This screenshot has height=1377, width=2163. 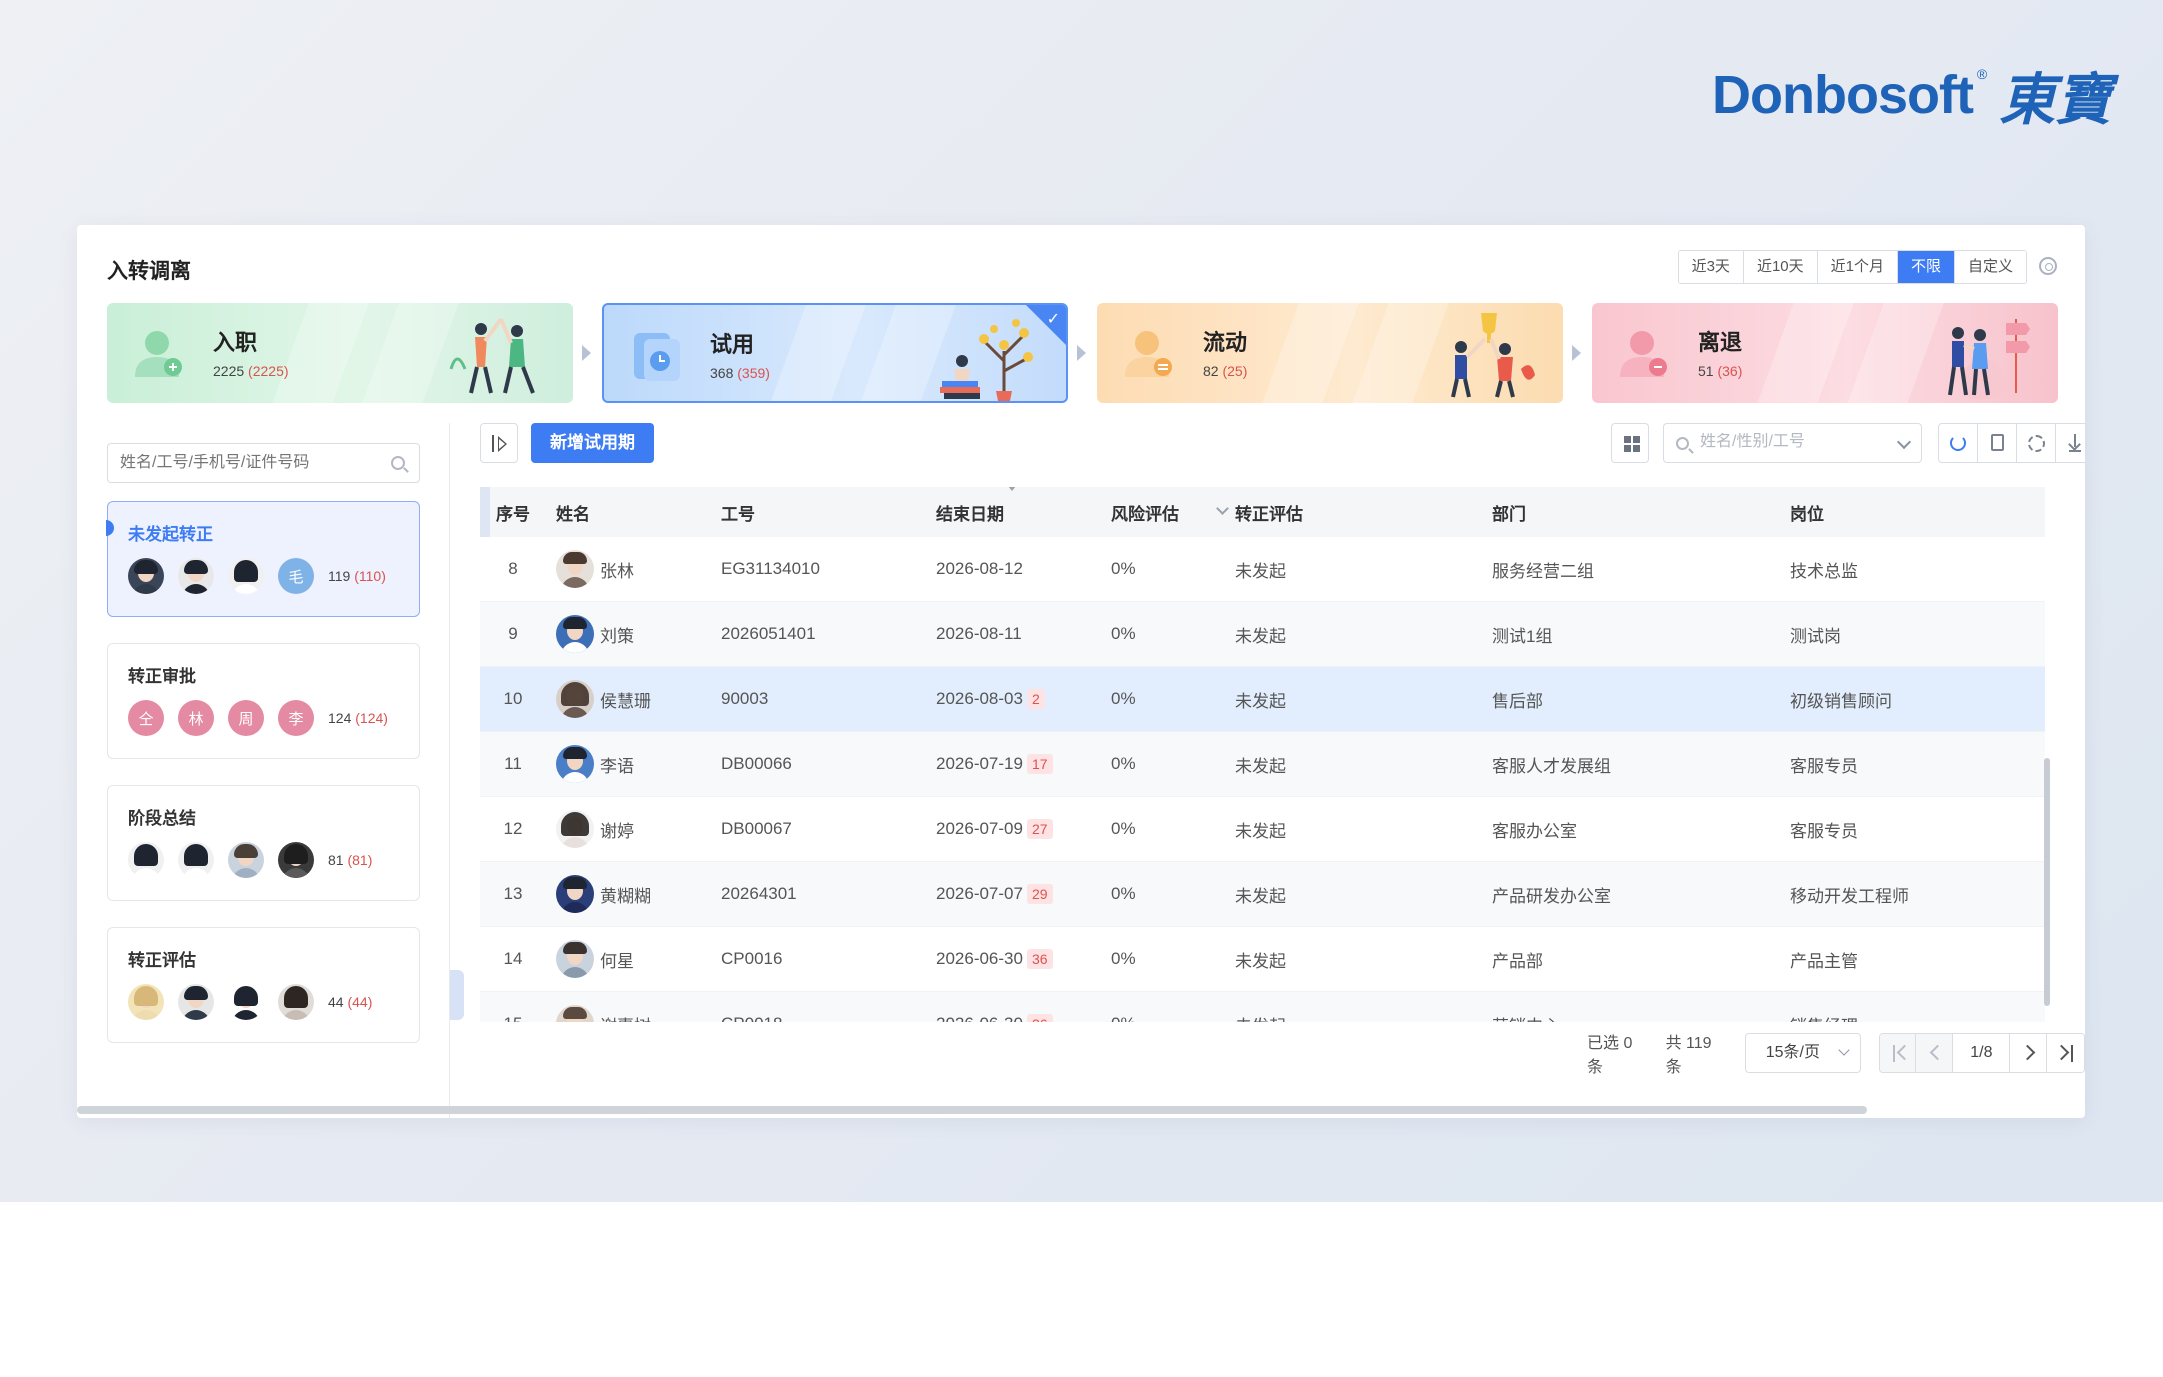 I want to click on left-search-box, so click(x=263, y=463).